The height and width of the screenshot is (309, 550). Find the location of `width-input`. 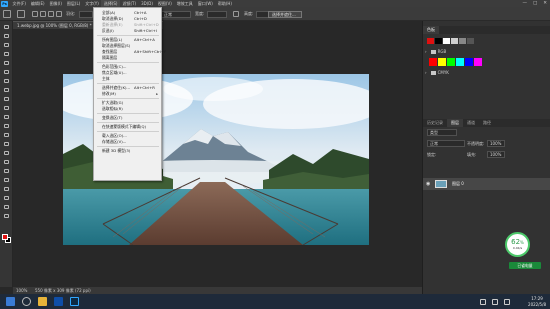

width-input is located at coordinates (217, 14).